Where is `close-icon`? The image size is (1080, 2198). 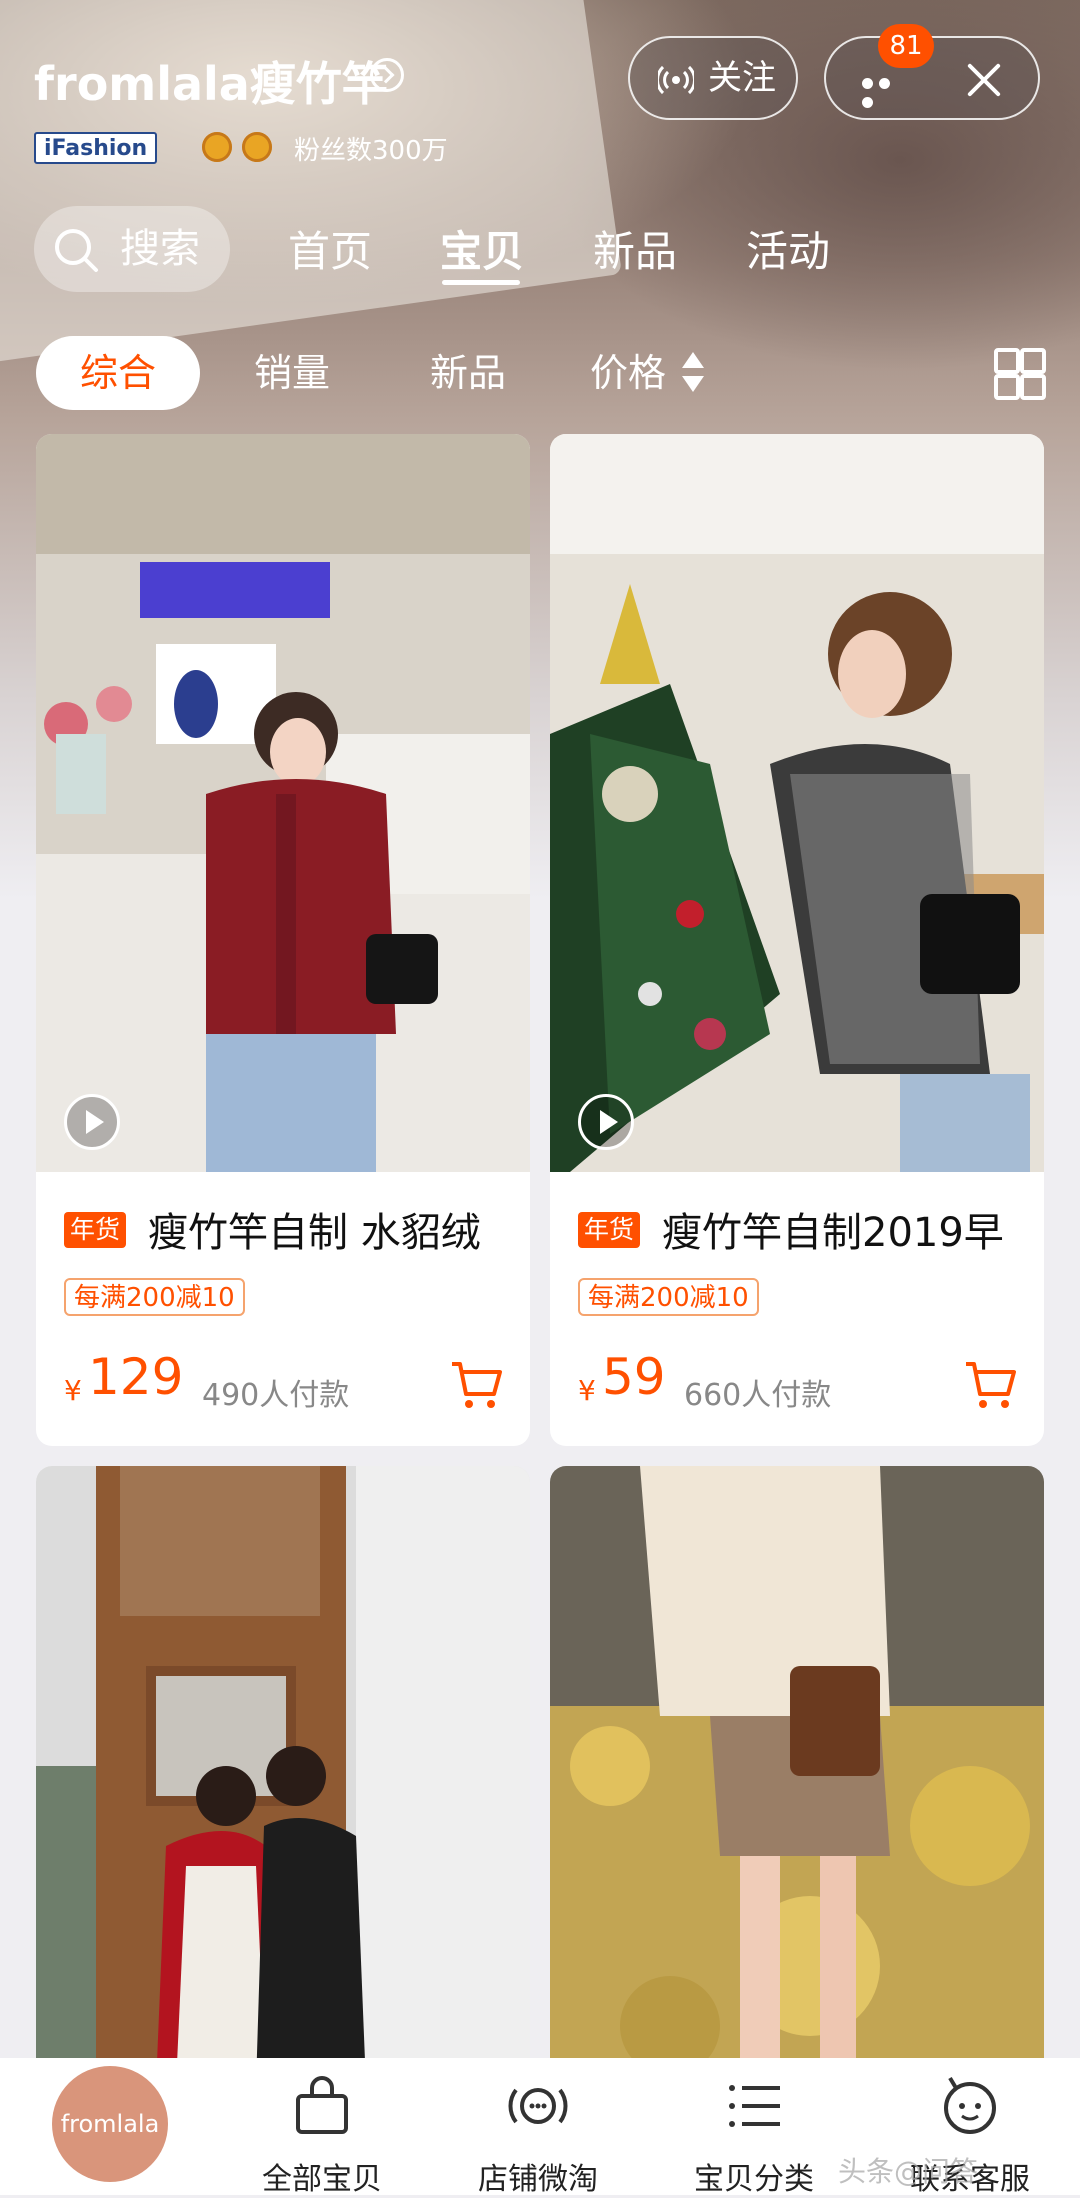 close-icon is located at coordinates (984, 80).